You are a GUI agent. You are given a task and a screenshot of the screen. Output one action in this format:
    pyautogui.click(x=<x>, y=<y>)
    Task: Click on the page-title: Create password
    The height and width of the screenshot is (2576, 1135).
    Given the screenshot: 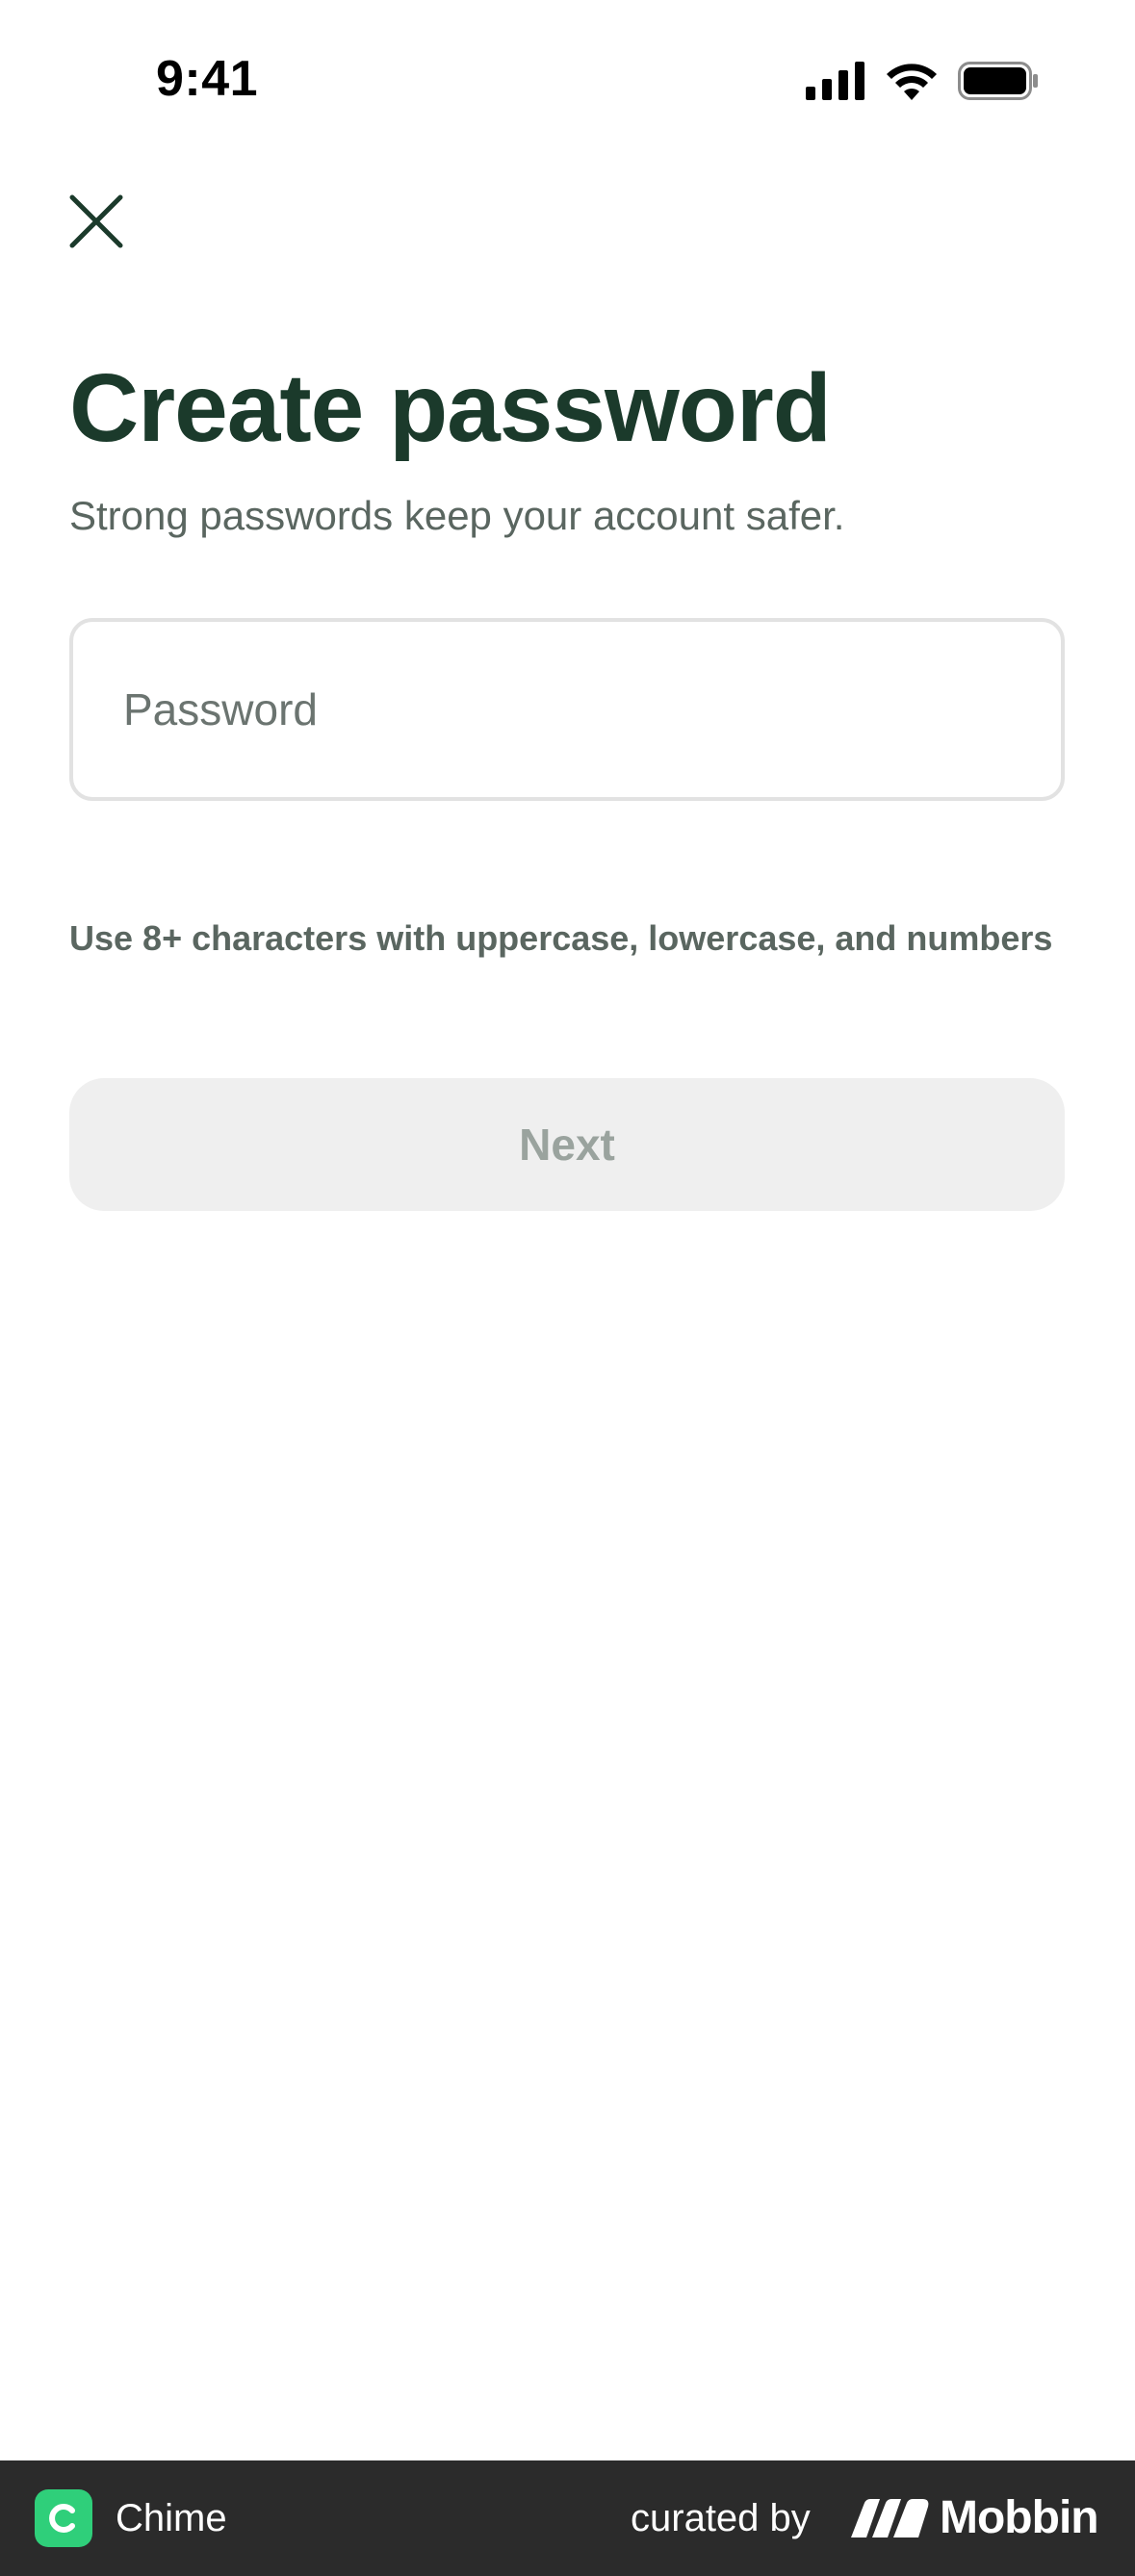 What is the action you would take?
    pyautogui.click(x=450, y=408)
    